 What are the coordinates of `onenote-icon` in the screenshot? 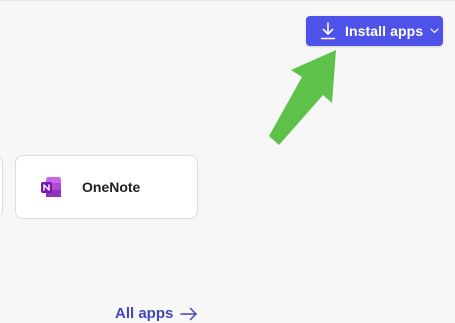 It's located at (51, 187).